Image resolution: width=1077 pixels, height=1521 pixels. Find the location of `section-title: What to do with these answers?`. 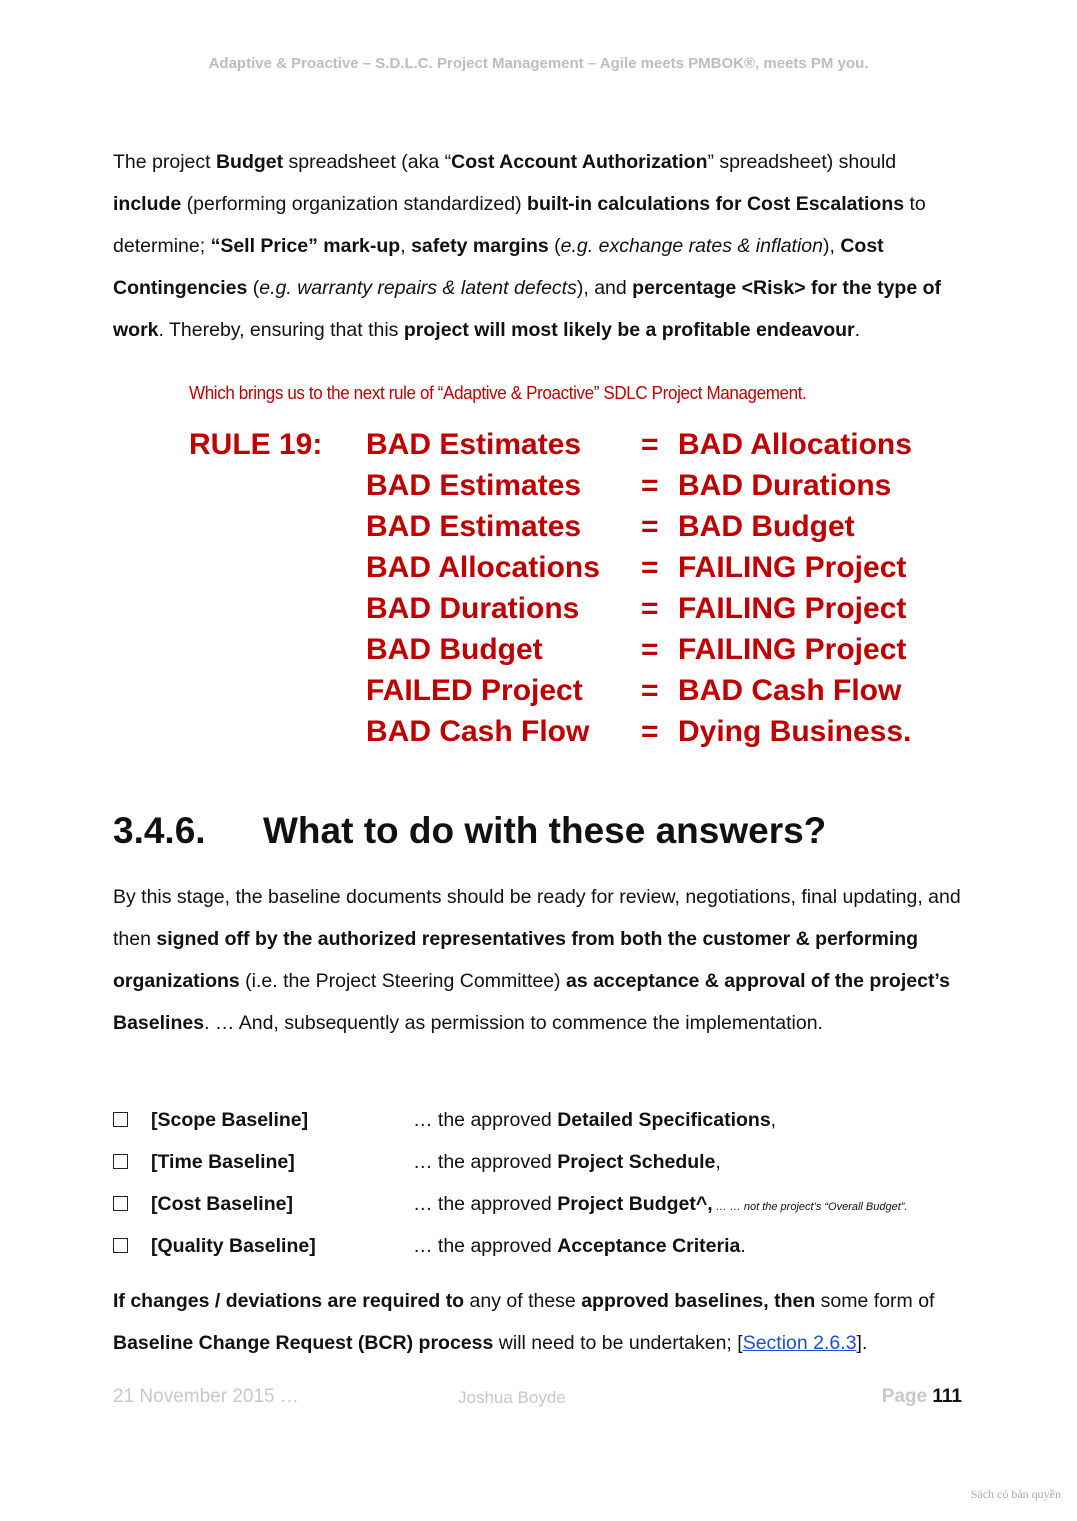

section-title: What to do with these answers? is located at coordinates (545, 830).